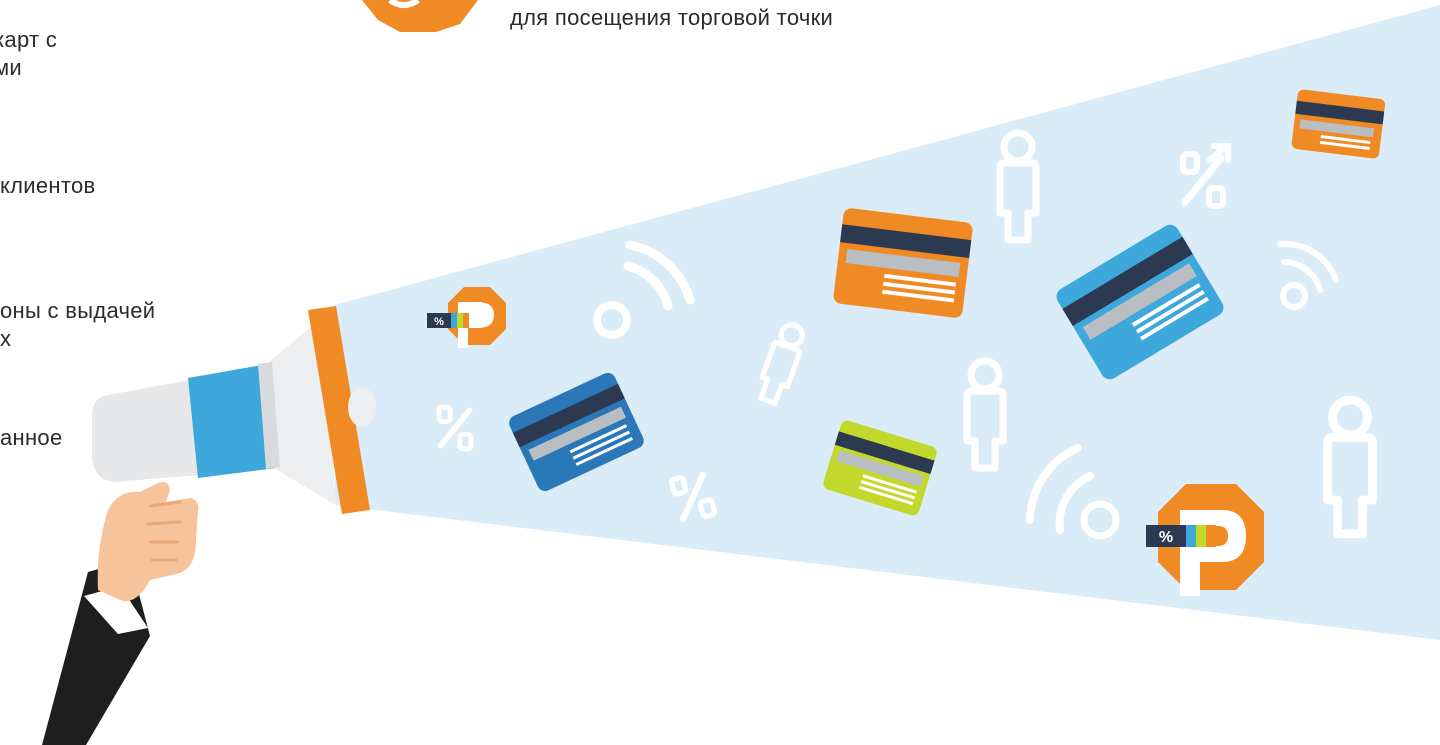 Image resolution: width=1440 pixels, height=745 pixels. What do you see at coordinates (420, 16) in the screenshot?
I see `logo-fragment` at bounding box center [420, 16].